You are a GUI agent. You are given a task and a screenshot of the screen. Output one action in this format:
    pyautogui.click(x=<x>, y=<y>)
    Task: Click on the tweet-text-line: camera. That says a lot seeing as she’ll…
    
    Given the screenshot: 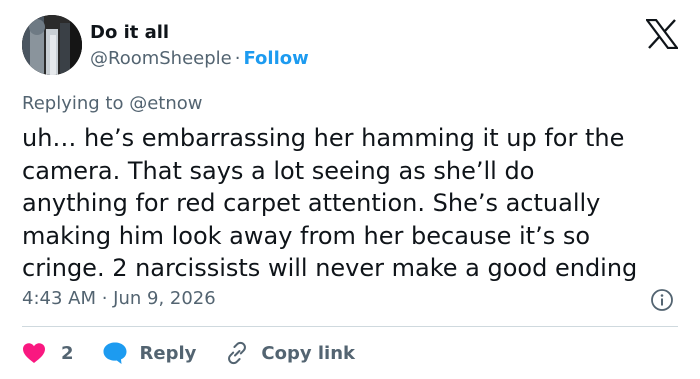 What is the action you would take?
    pyautogui.click(x=278, y=170)
    